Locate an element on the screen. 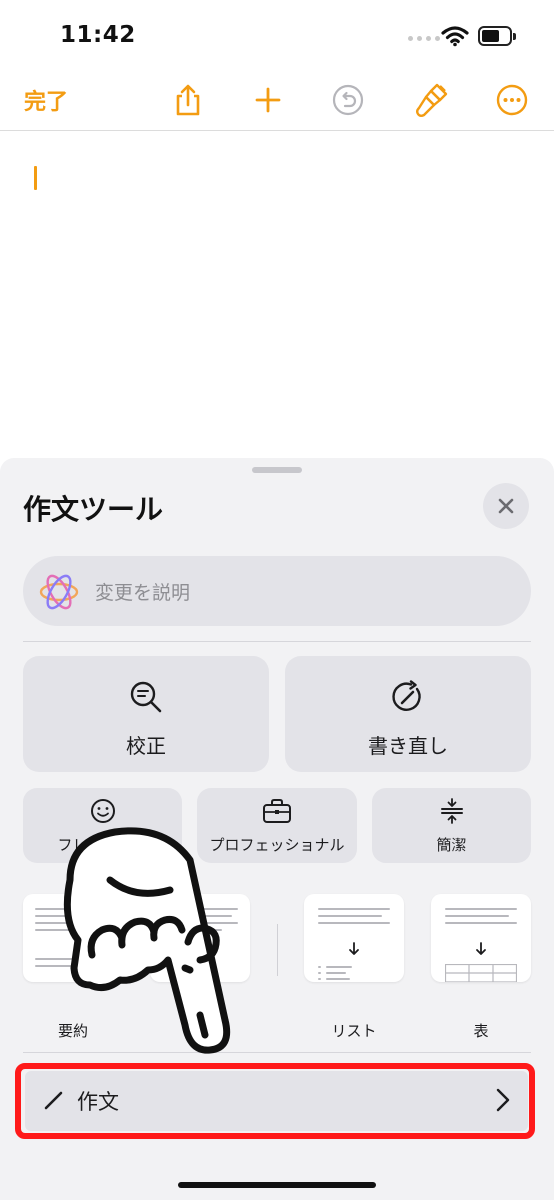  signal-icon is located at coordinates (424, 38).